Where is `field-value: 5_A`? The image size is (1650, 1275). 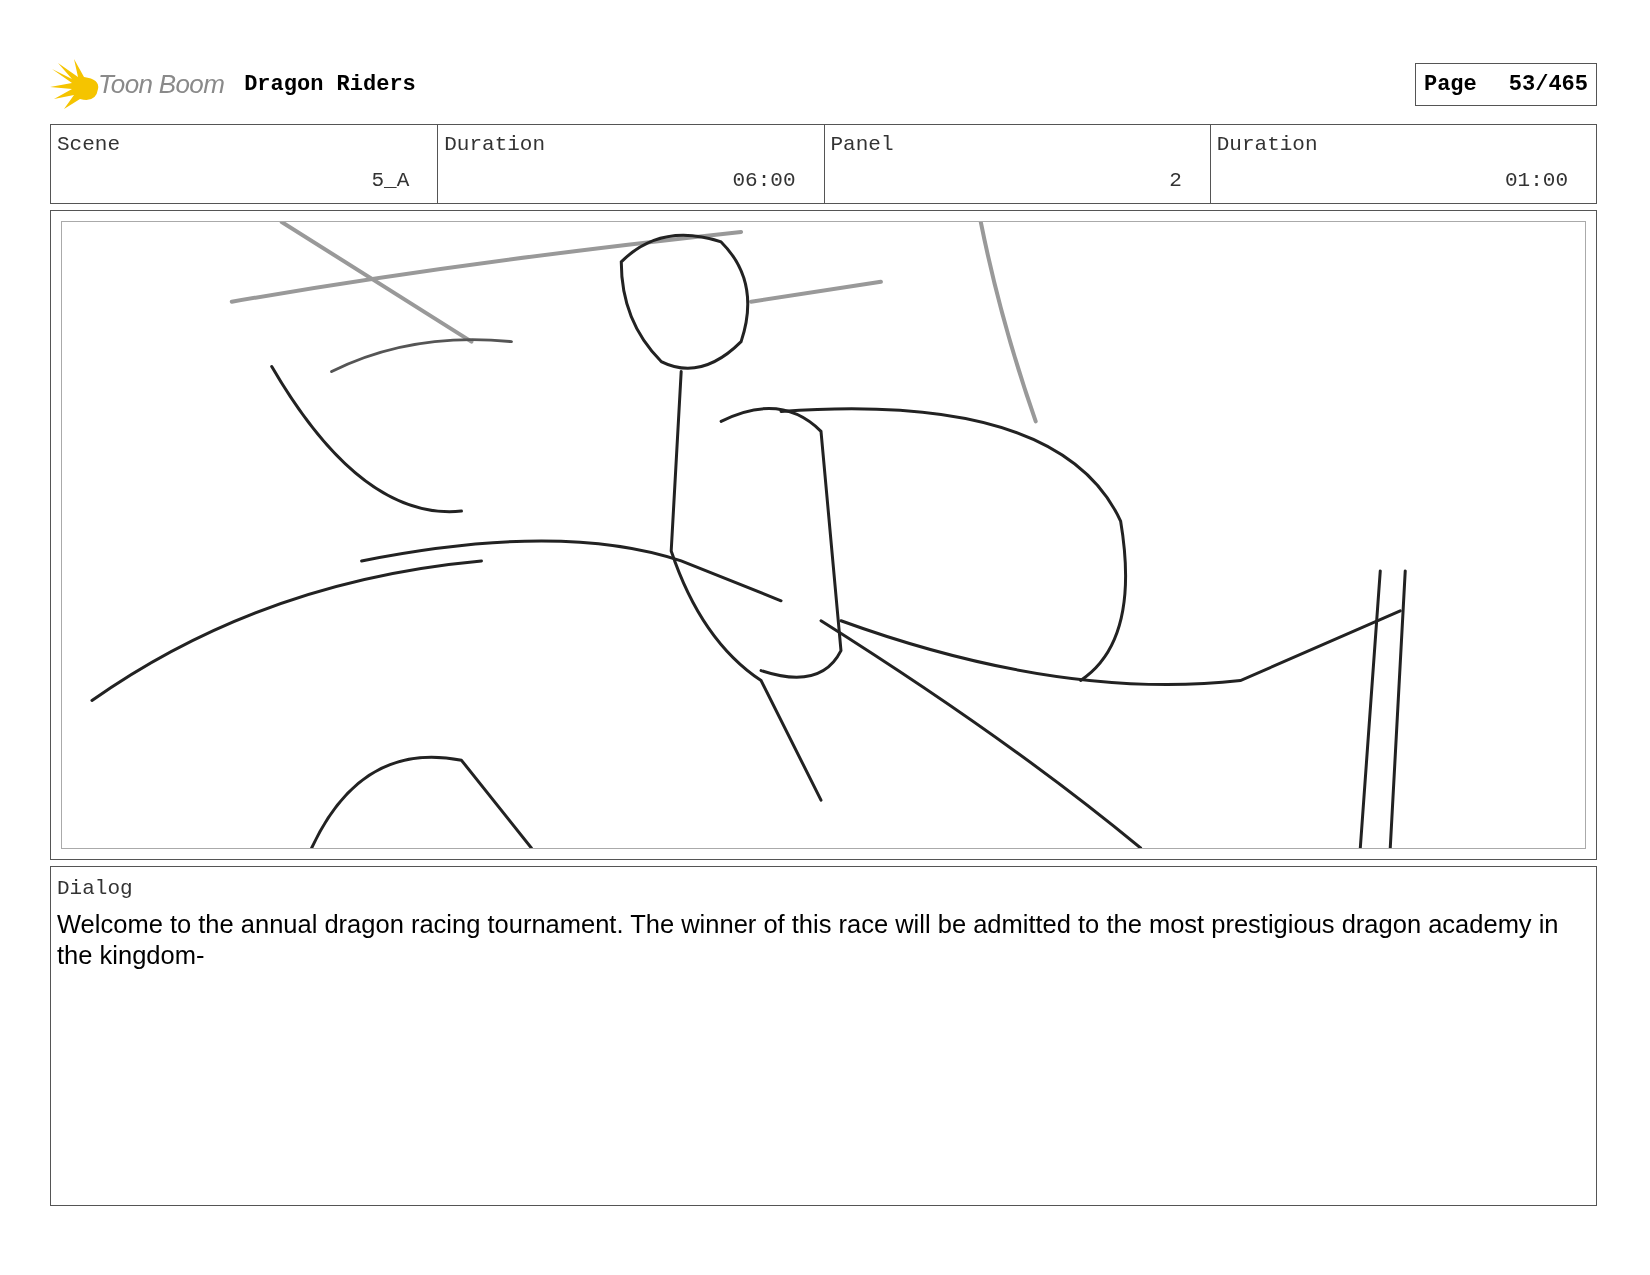 field-value: 5_A is located at coordinates (390, 180).